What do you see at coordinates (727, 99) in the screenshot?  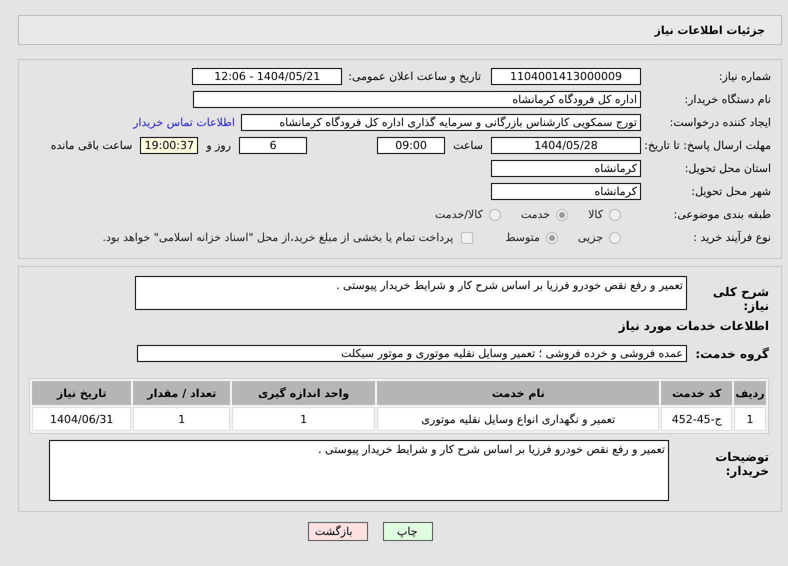 I see `field-label: نام دستگاه خریدار:` at bounding box center [727, 99].